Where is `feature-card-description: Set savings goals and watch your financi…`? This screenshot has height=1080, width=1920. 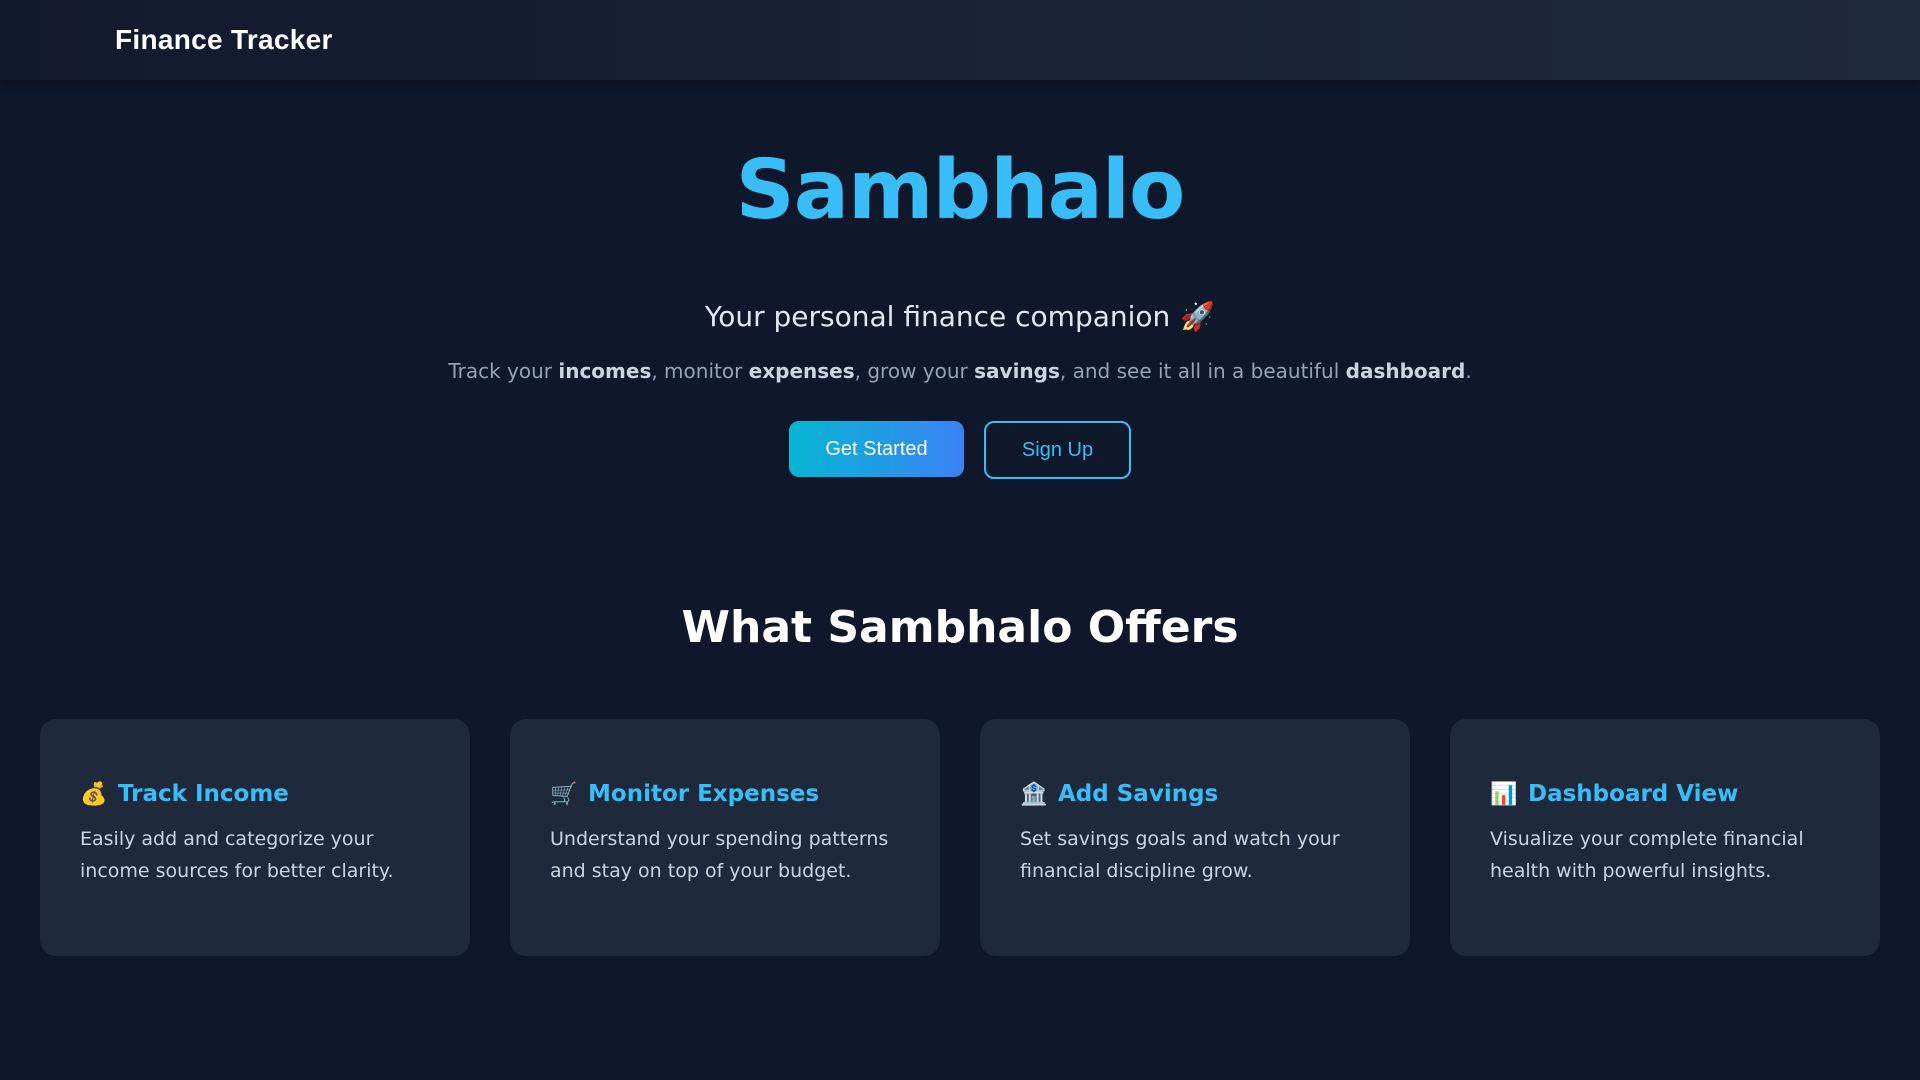
feature-card-description: Set savings goals and watch your financi… is located at coordinates (1180, 855).